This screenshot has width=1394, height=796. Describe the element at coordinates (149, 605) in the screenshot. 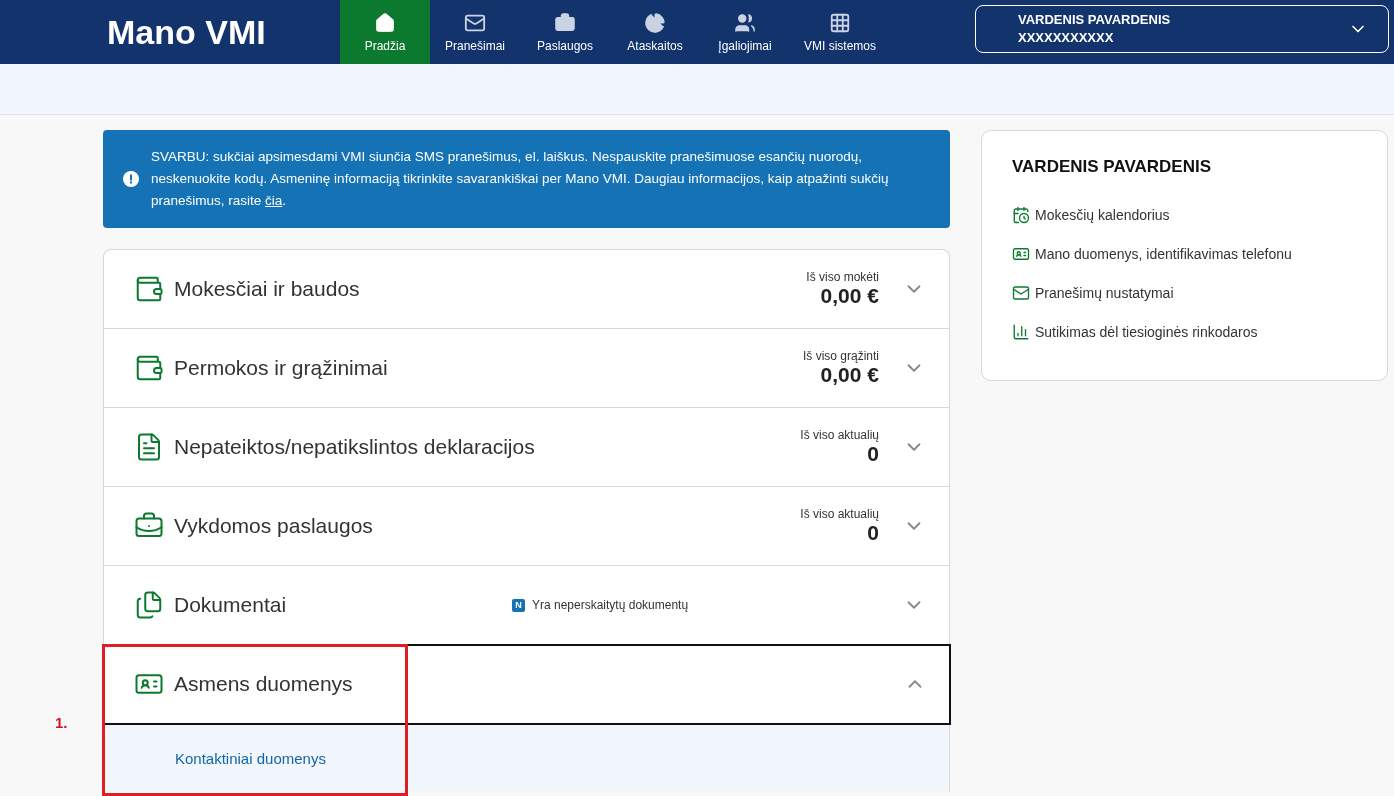

I see `documents-icon` at that location.